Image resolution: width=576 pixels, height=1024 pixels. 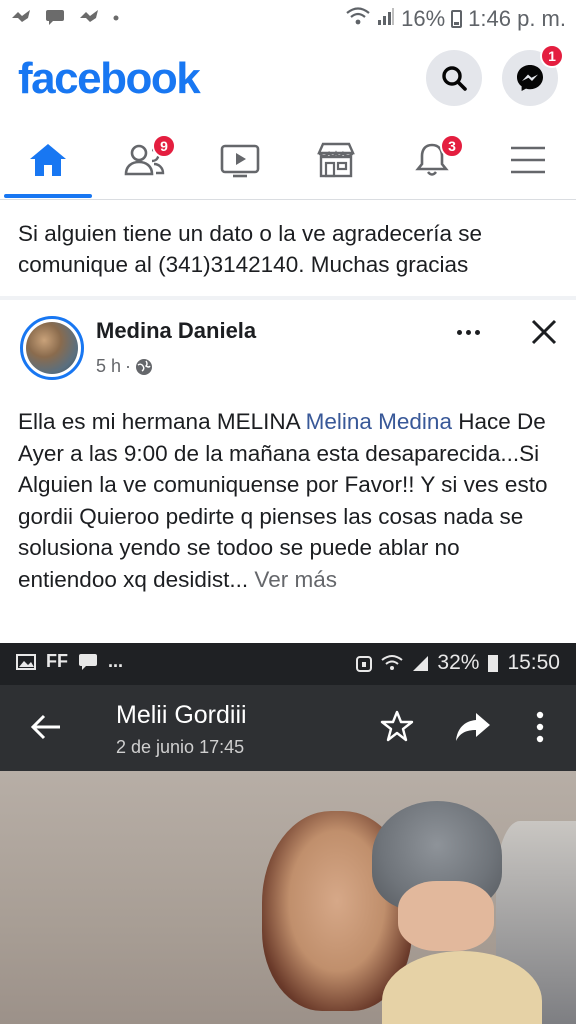 I want to click on image-status-ff: FF, so click(x=57, y=661).